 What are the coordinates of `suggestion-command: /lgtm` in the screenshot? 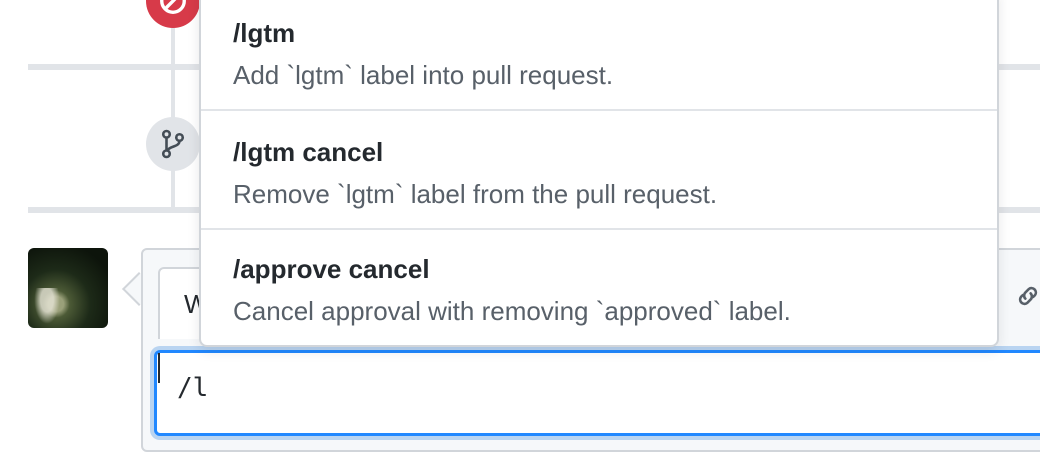 It's located at (264, 33).